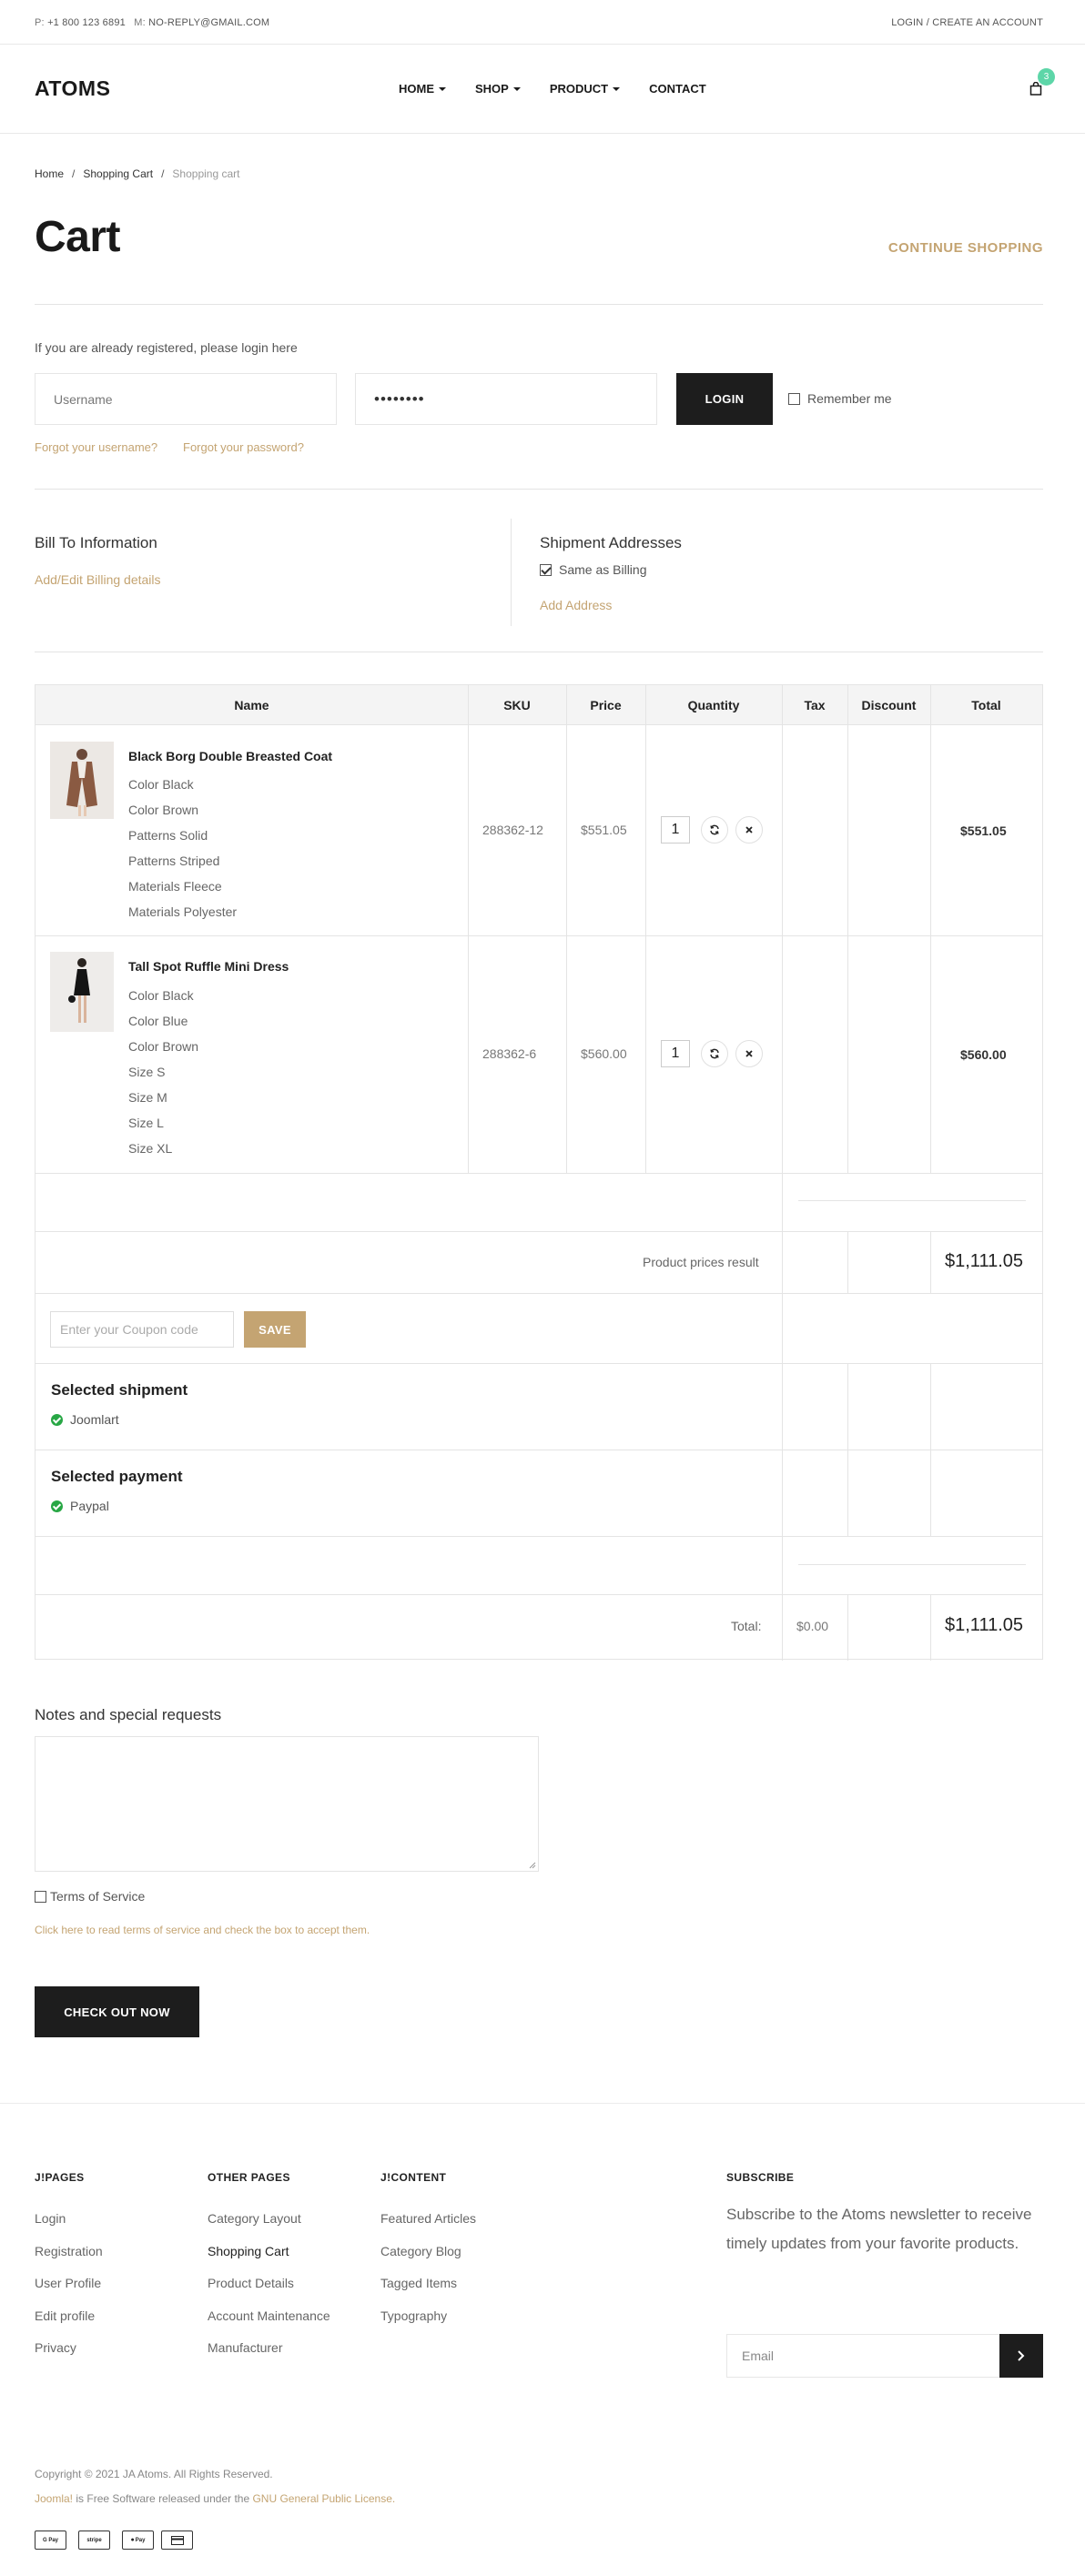 The image size is (1085, 2576). Describe the element at coordinates (54, 2498) in the screenshot. I see `joomla-link: Joomla!` at that location.